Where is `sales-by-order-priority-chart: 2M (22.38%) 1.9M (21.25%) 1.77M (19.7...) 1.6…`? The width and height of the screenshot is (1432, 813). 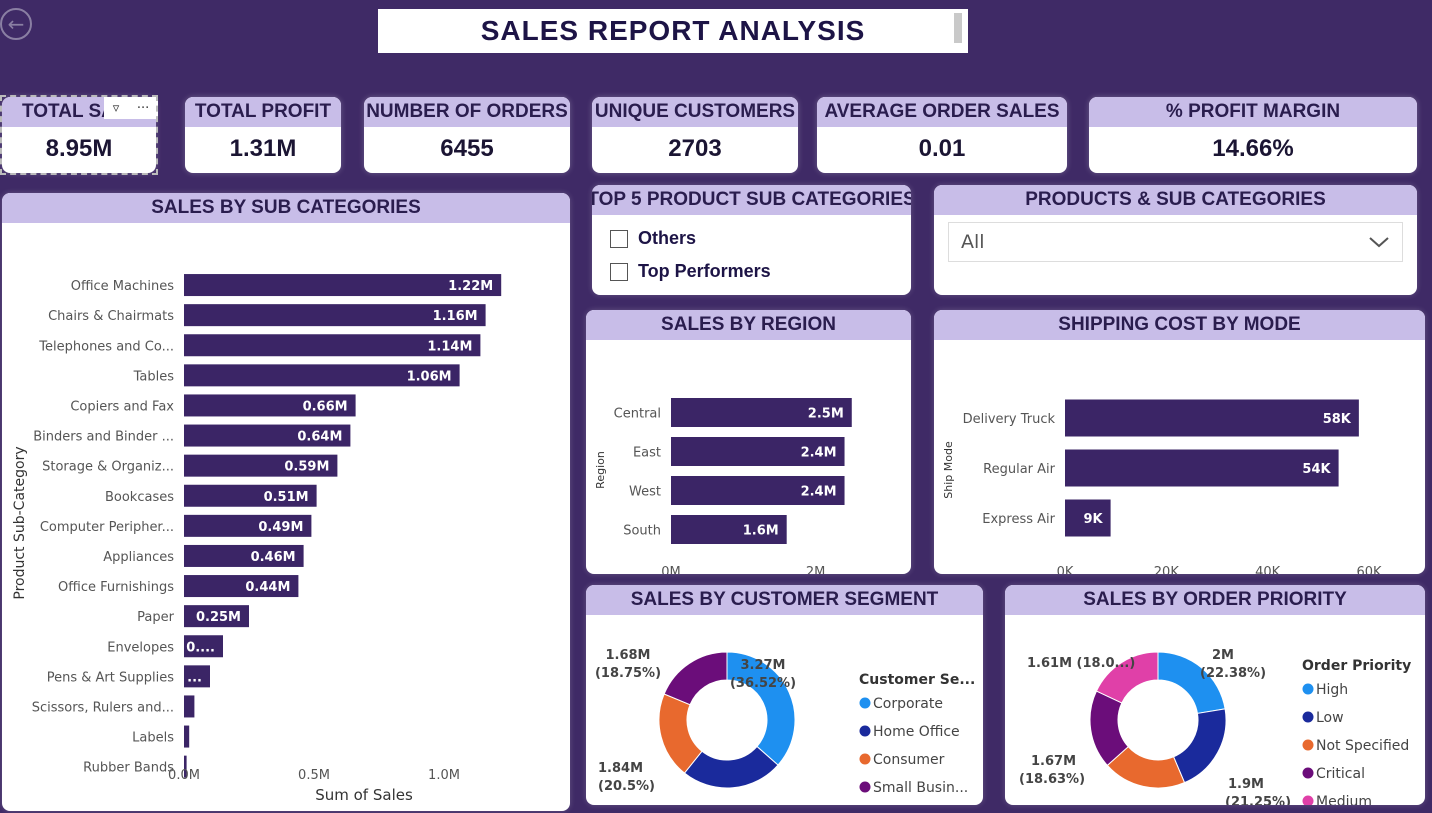 sales-by-order-priority-chart: 2M (22.38%) 1.9M (21.25%) 1.77M (19.7...) 1.6… is located at coordinates (1215, 710).